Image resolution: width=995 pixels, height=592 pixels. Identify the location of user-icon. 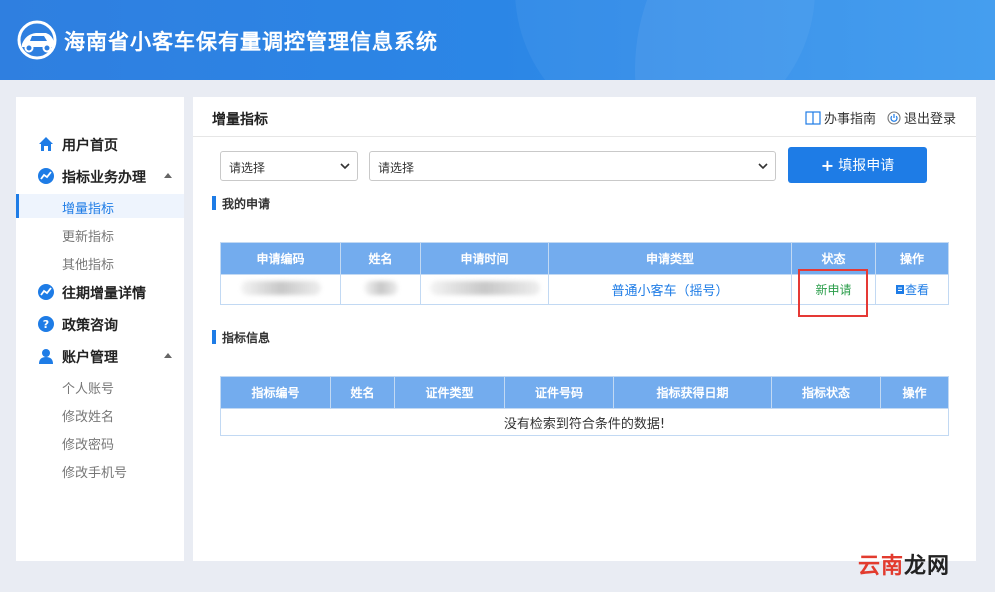
(46, 356).